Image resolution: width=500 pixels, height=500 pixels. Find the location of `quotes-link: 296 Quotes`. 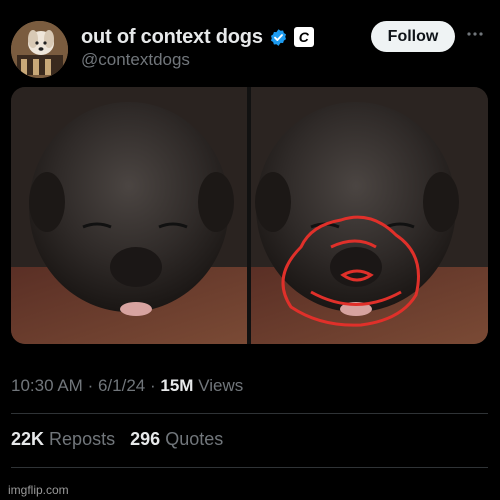

quotes-link: 296 Quotes is located at coordinates (176, 439).